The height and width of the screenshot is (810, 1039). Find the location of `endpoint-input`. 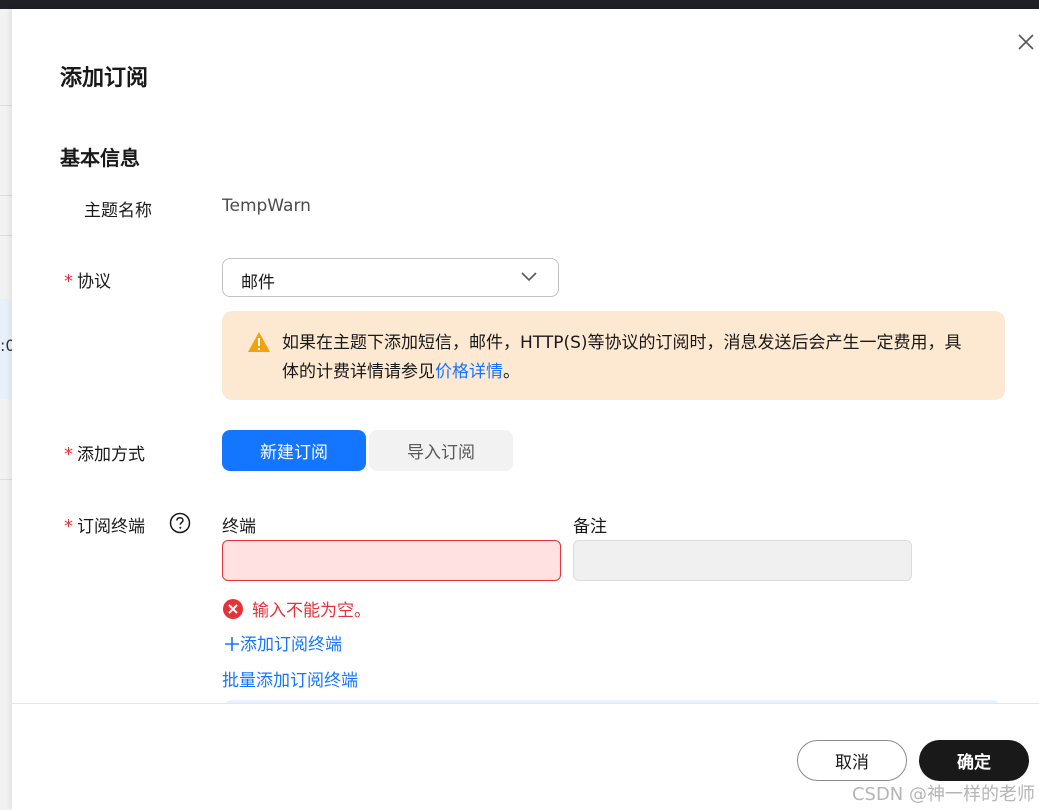

endpoint-input is located at coordinates (391, 560).